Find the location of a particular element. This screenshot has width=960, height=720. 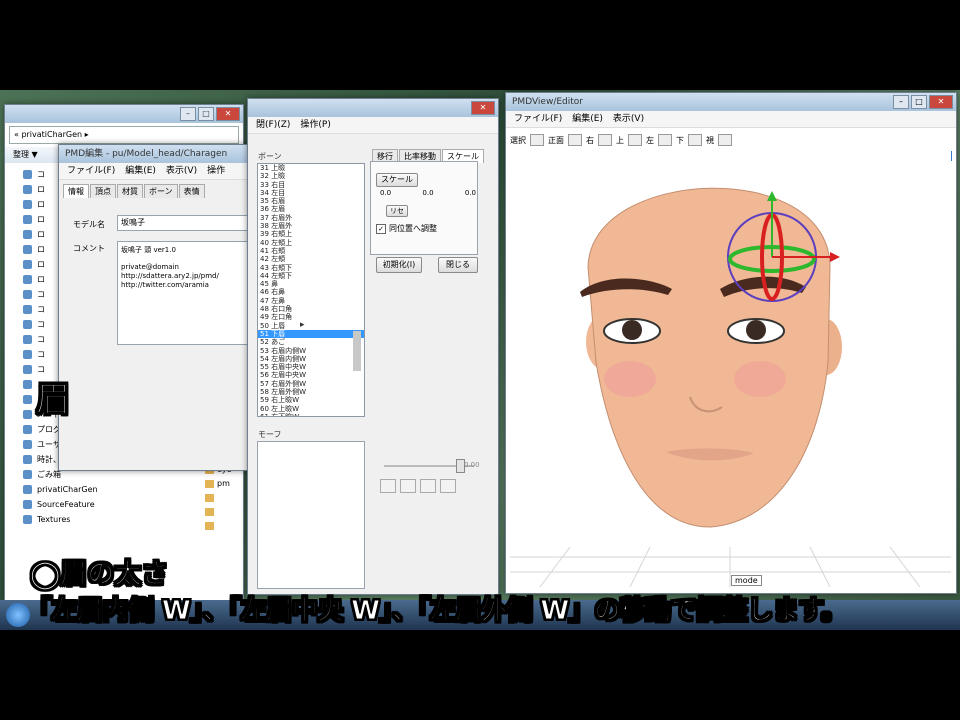

tool-label: 正面 is located at coordinates (556, 140).